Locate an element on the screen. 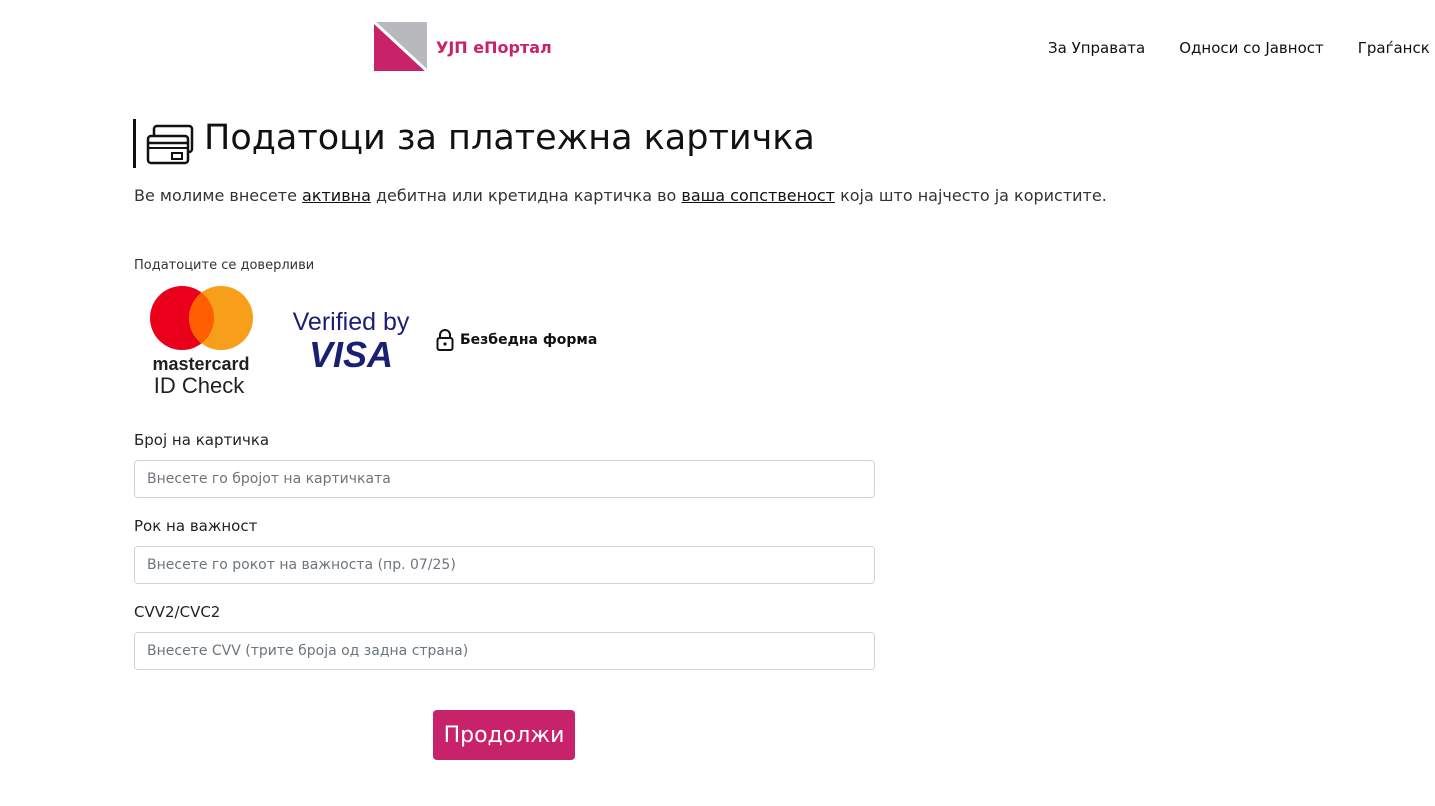 This screenshot has width=1435, height=806. expiry-input is located at coordinates (504, 565).